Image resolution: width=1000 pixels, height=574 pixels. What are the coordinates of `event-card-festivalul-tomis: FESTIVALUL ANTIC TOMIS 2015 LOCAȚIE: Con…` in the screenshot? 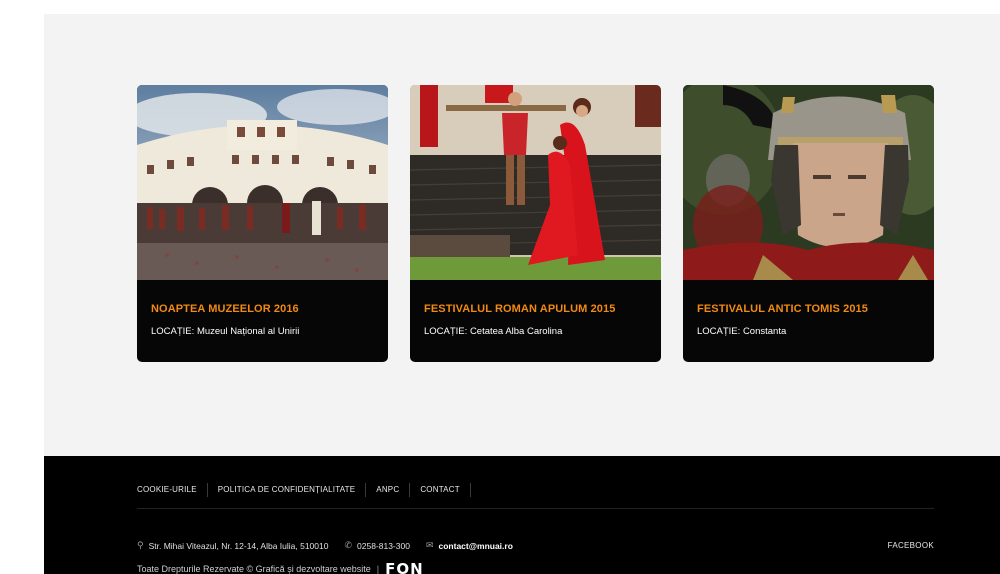 It's located at (808, 223).